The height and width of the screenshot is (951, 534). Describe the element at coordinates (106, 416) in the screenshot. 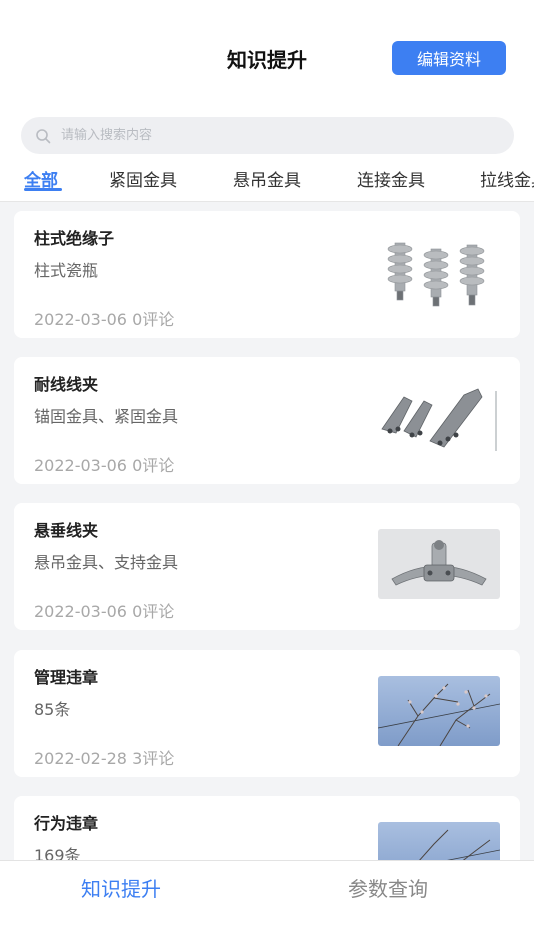

I see `item-subtitle: 锚固金具、紧固金具` at that location.